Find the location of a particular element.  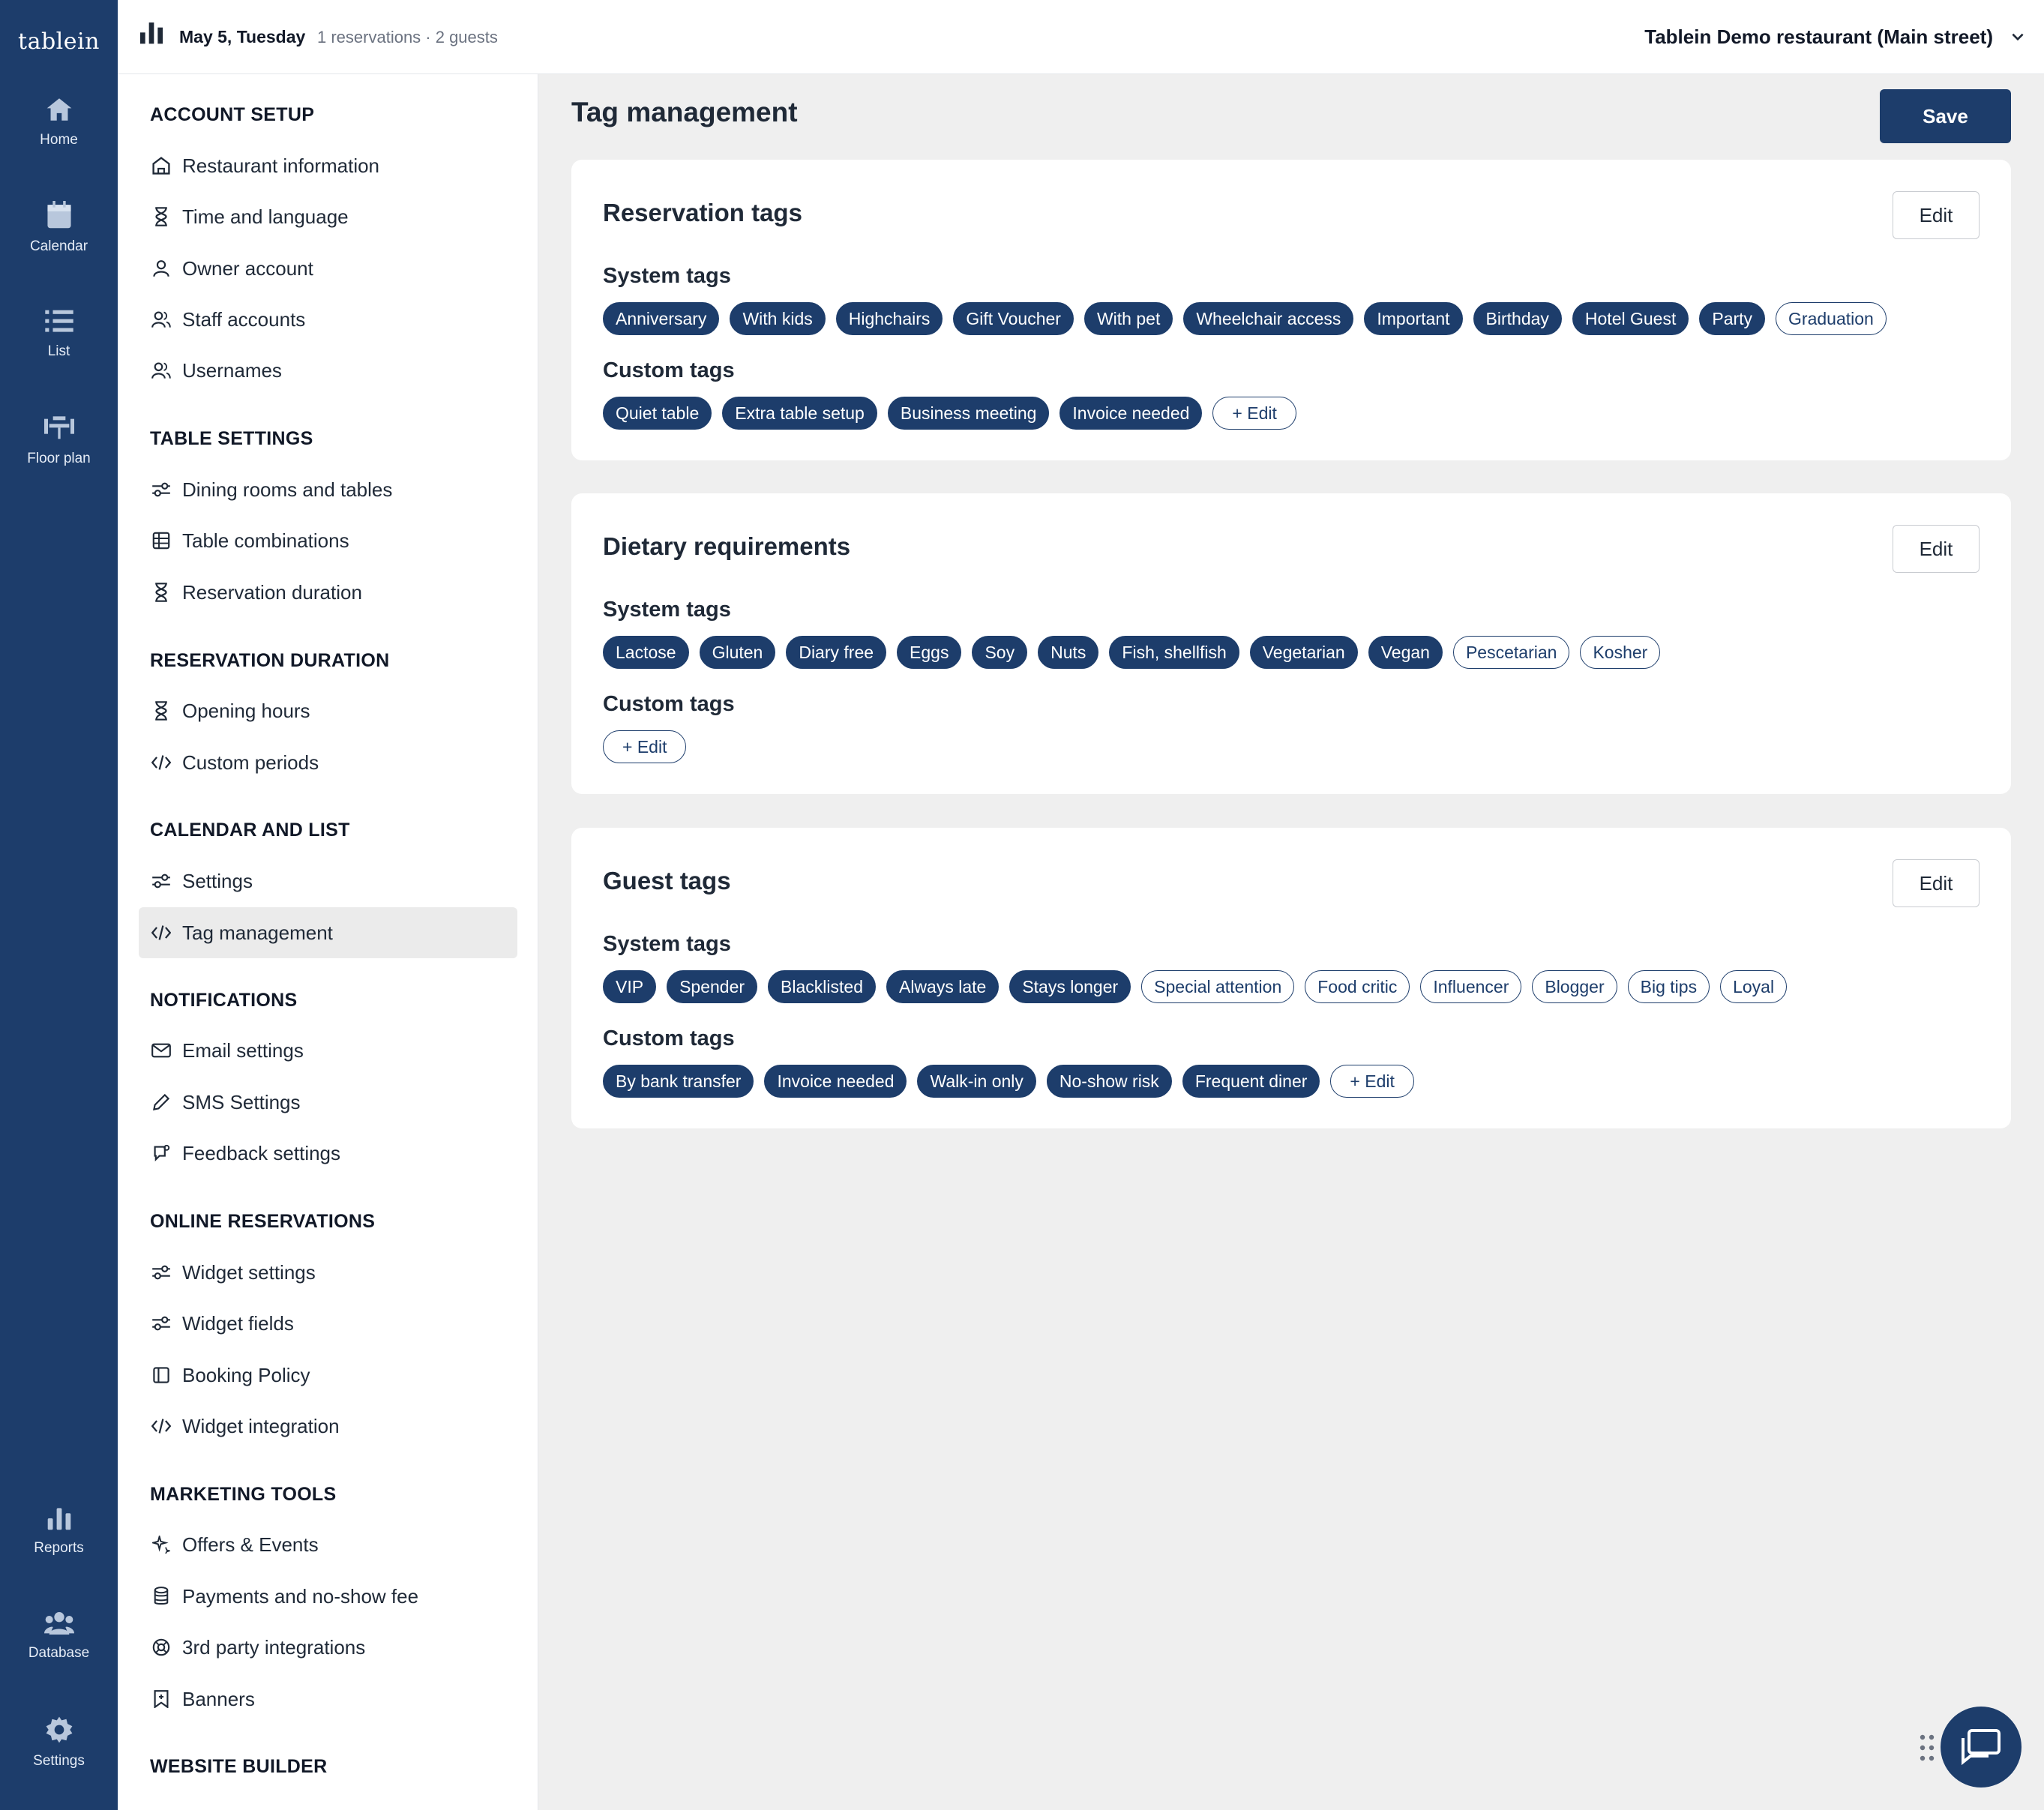

nav-item-booking-policy: Booking Policy is located at coordinates (328, 1375).